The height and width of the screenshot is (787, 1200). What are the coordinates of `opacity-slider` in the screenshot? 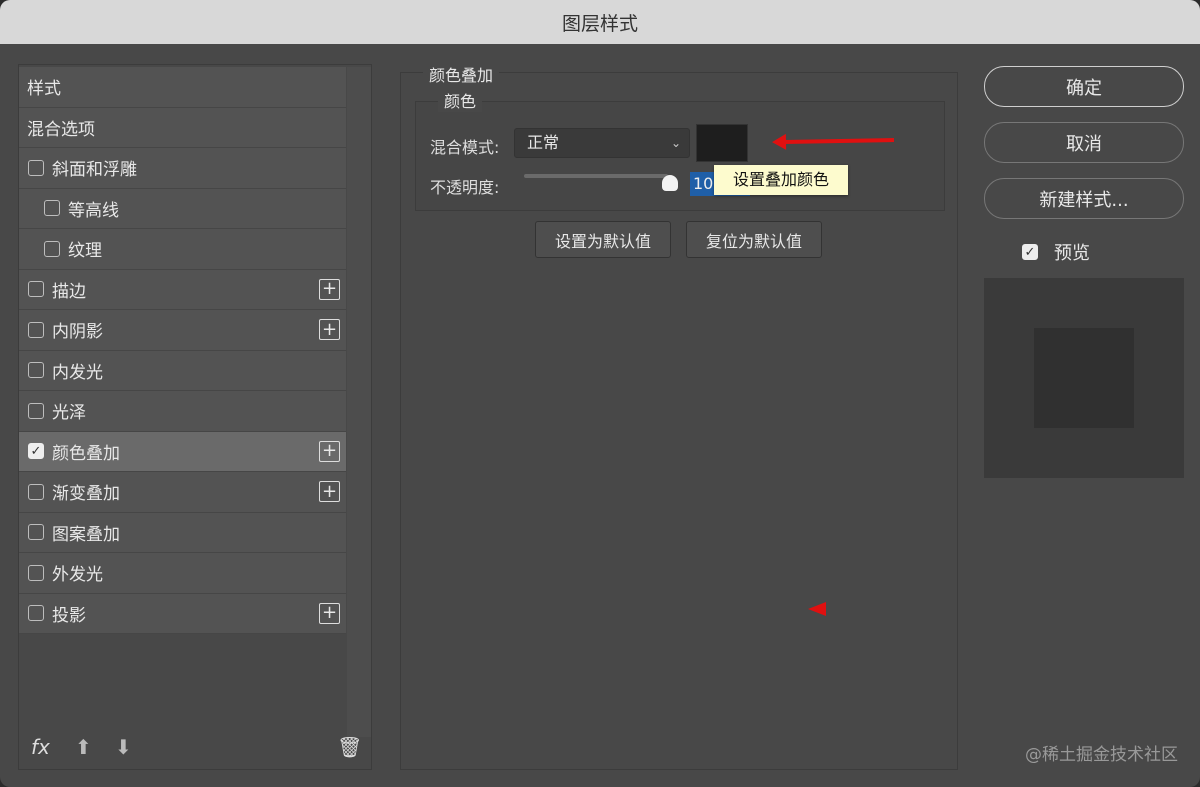 It's located at (596, 176).